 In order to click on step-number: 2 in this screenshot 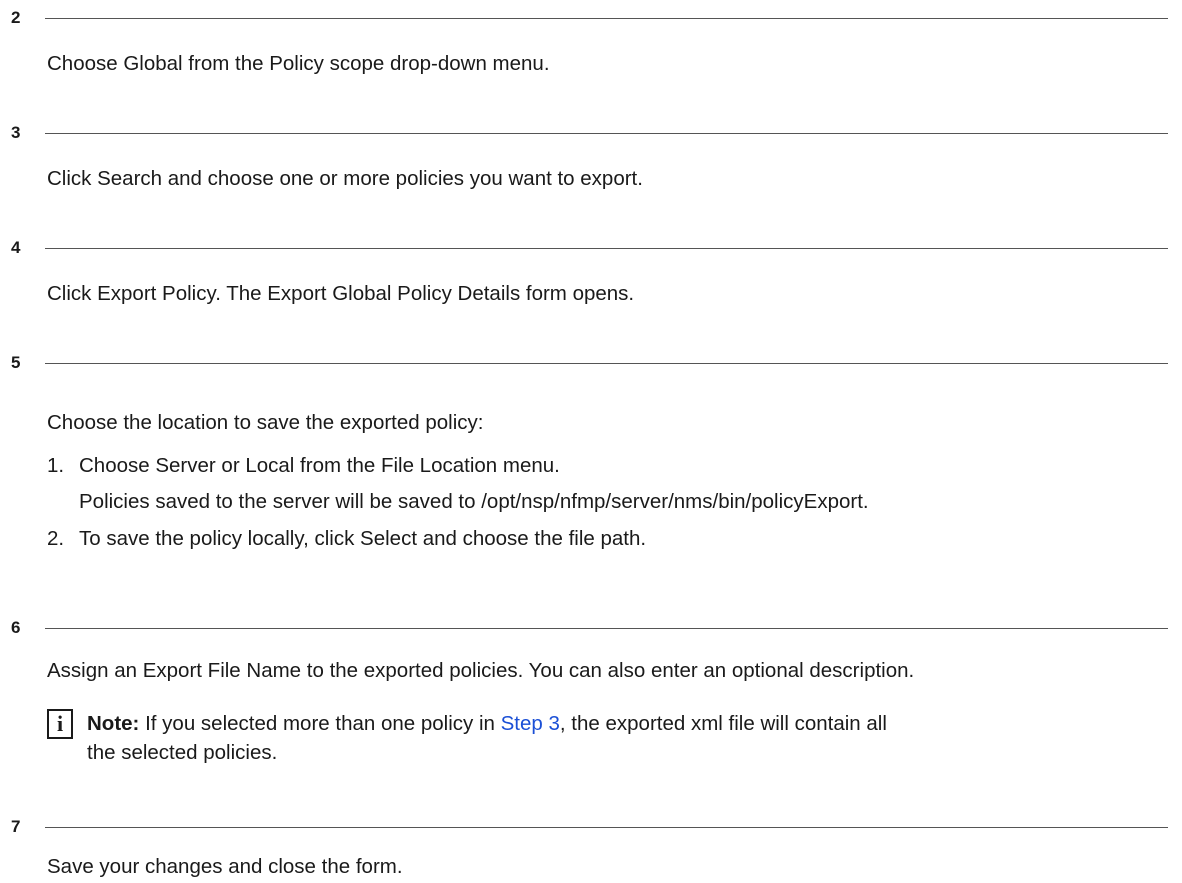, I will do `click(16, 17)`.